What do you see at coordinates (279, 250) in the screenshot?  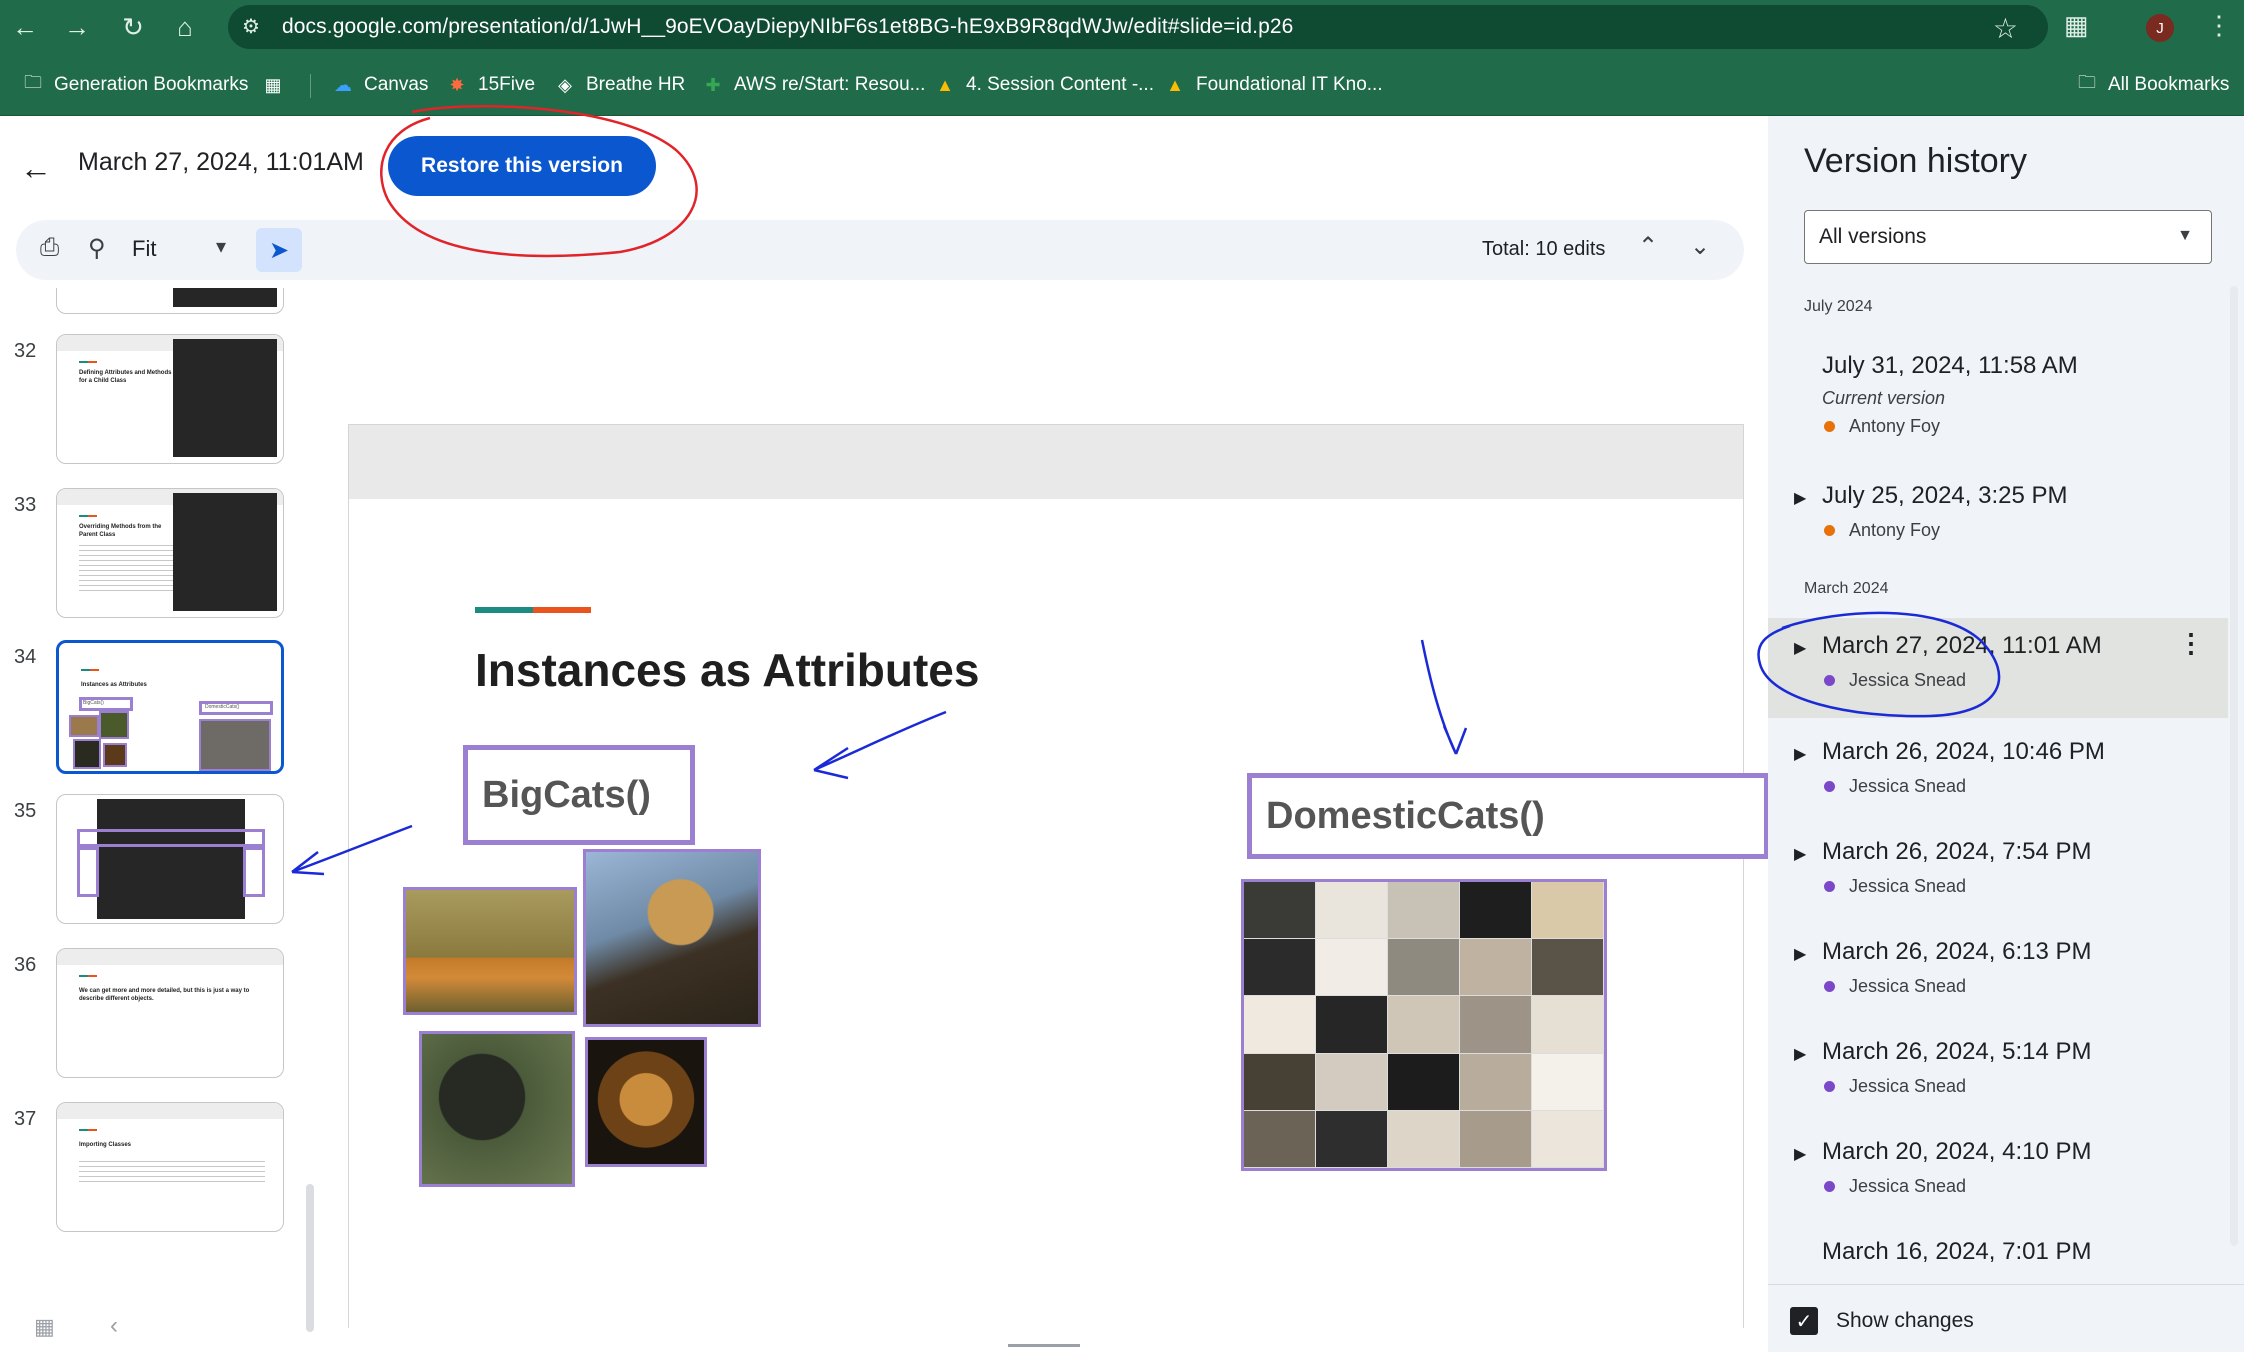 I see `select-pointer-icon: ➤` at bounding box center [279, 250].